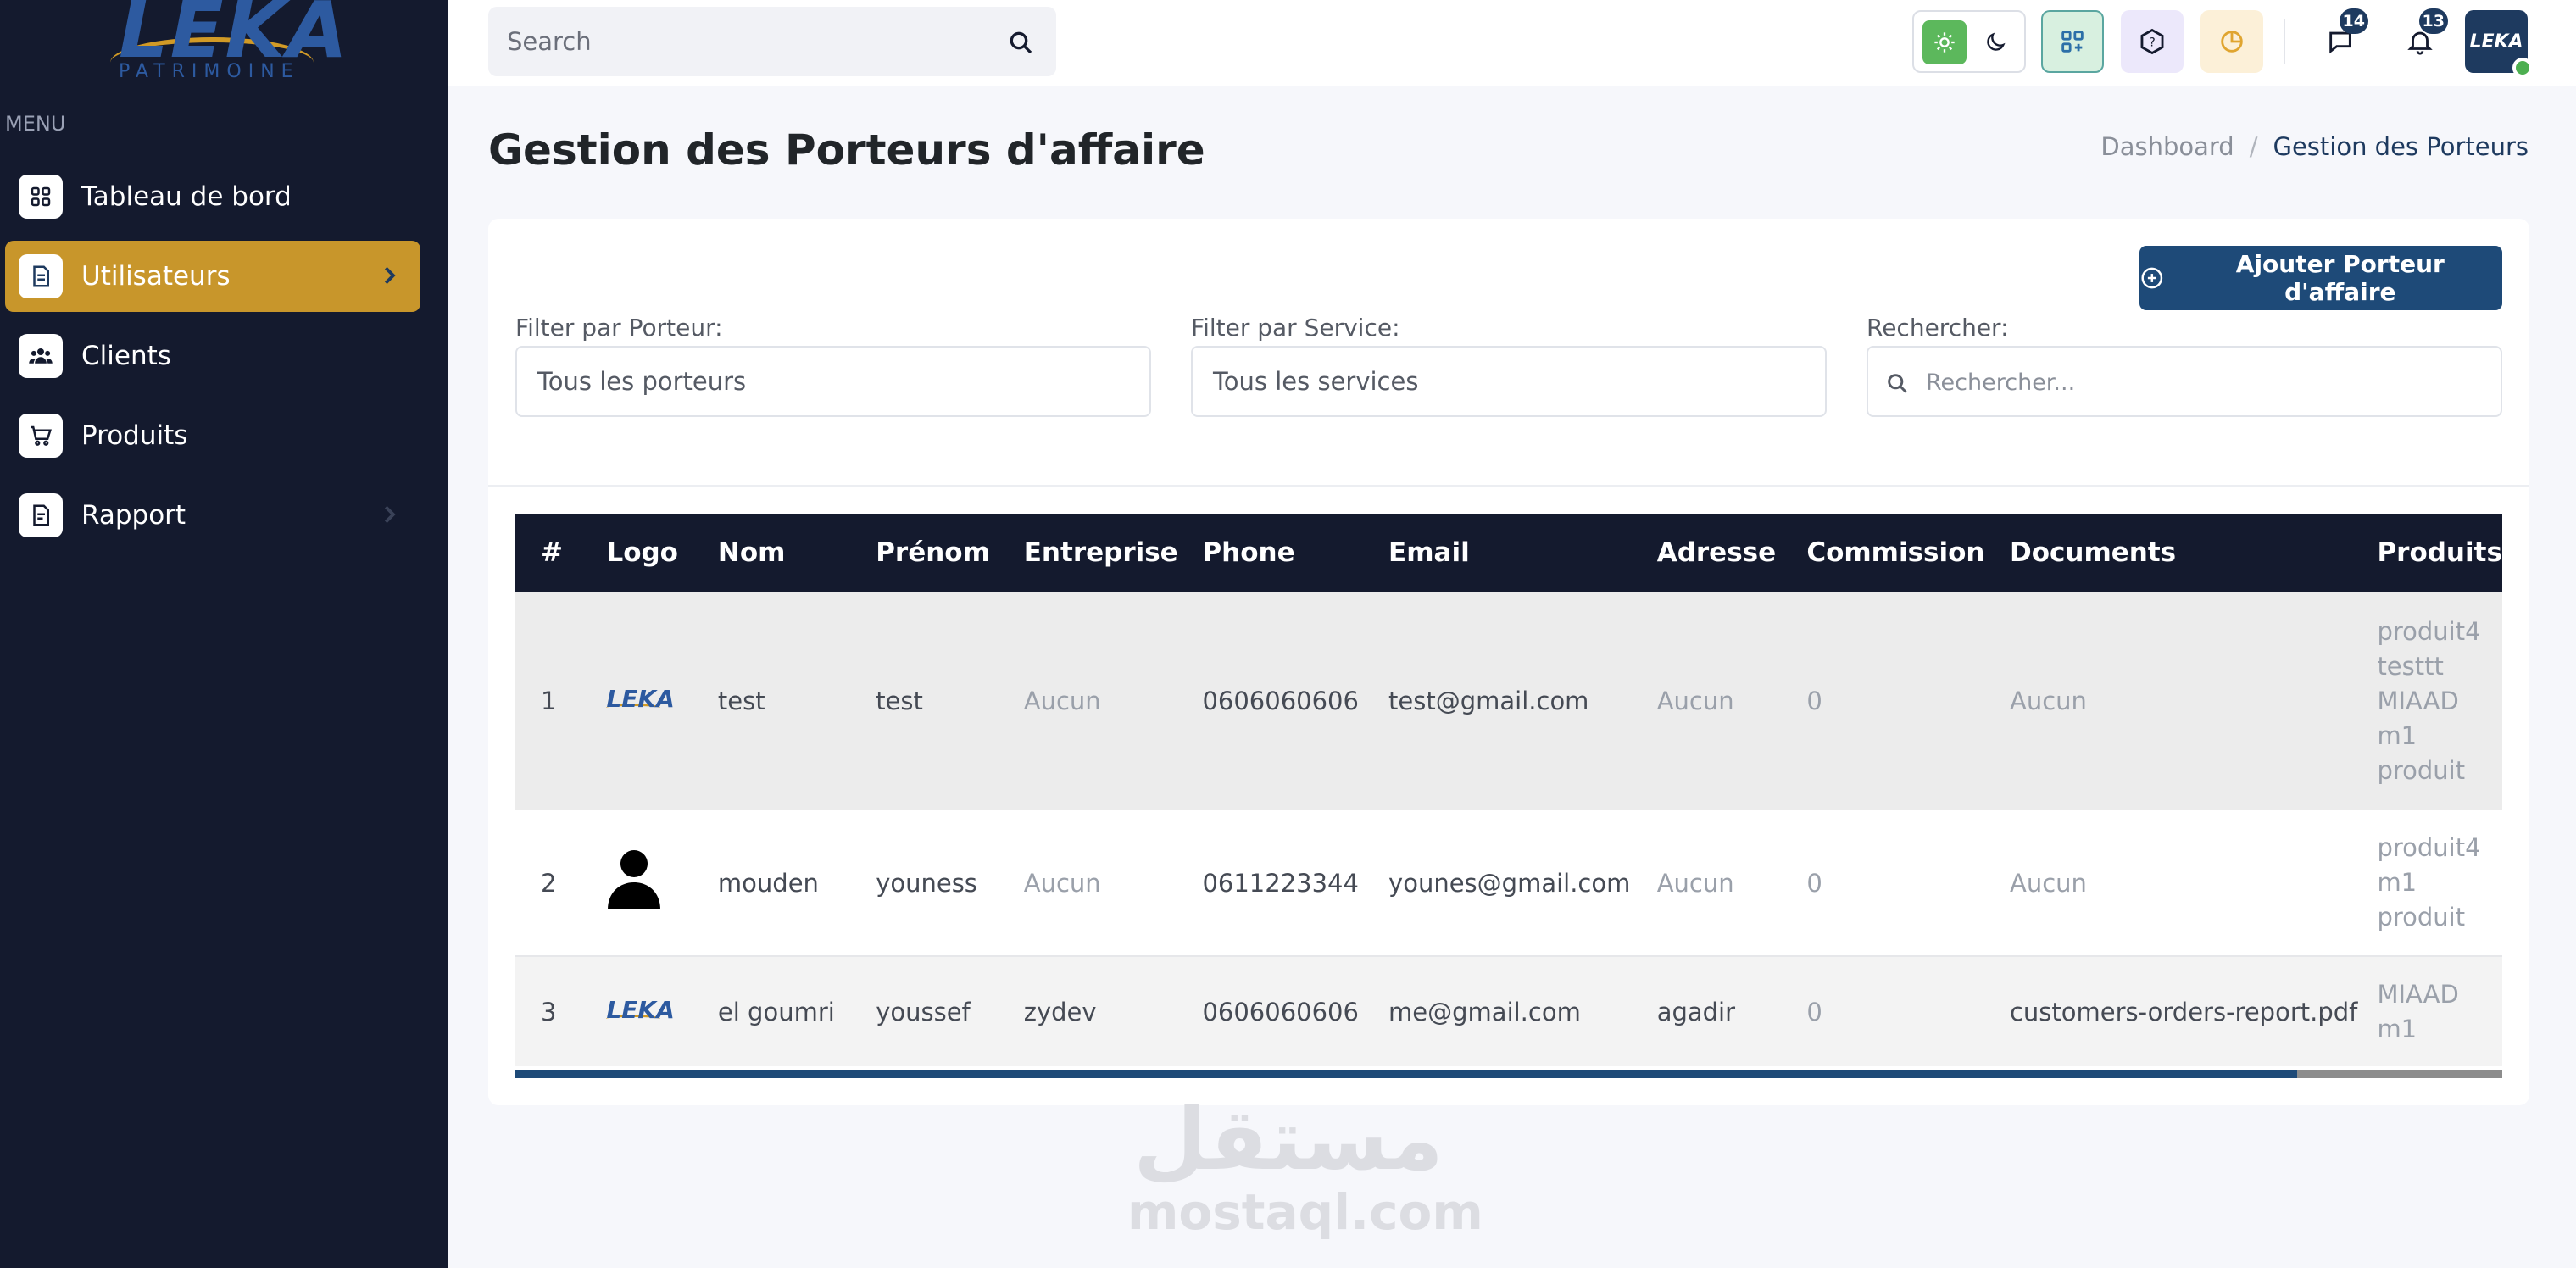 The width and height of the screenshot is (2576, 1268). I want to click on cell-email: me@gmail.com, so click(1522, 1011).